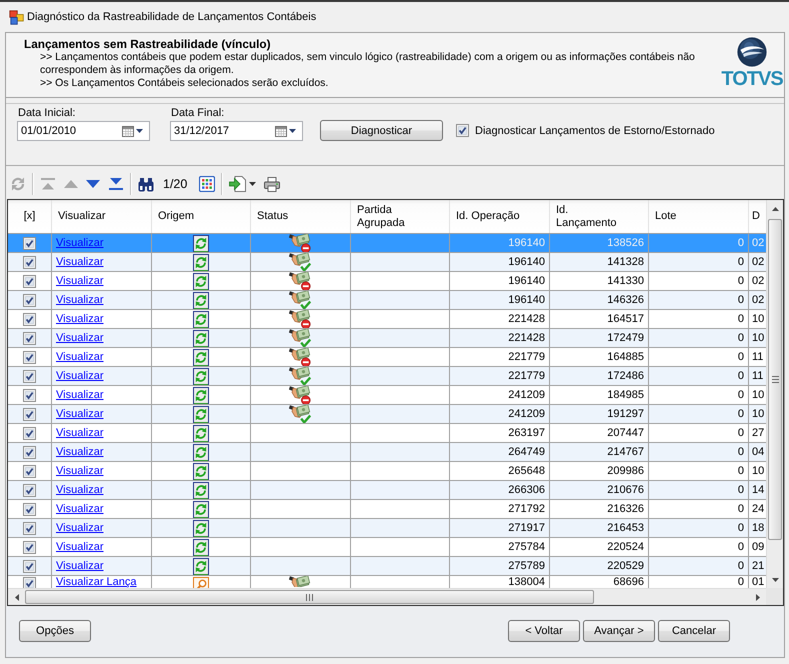  What do you see at coordinates (201, 216) in the screenshot?
I see `column-header: Origem` at bounding box center [201, 216].